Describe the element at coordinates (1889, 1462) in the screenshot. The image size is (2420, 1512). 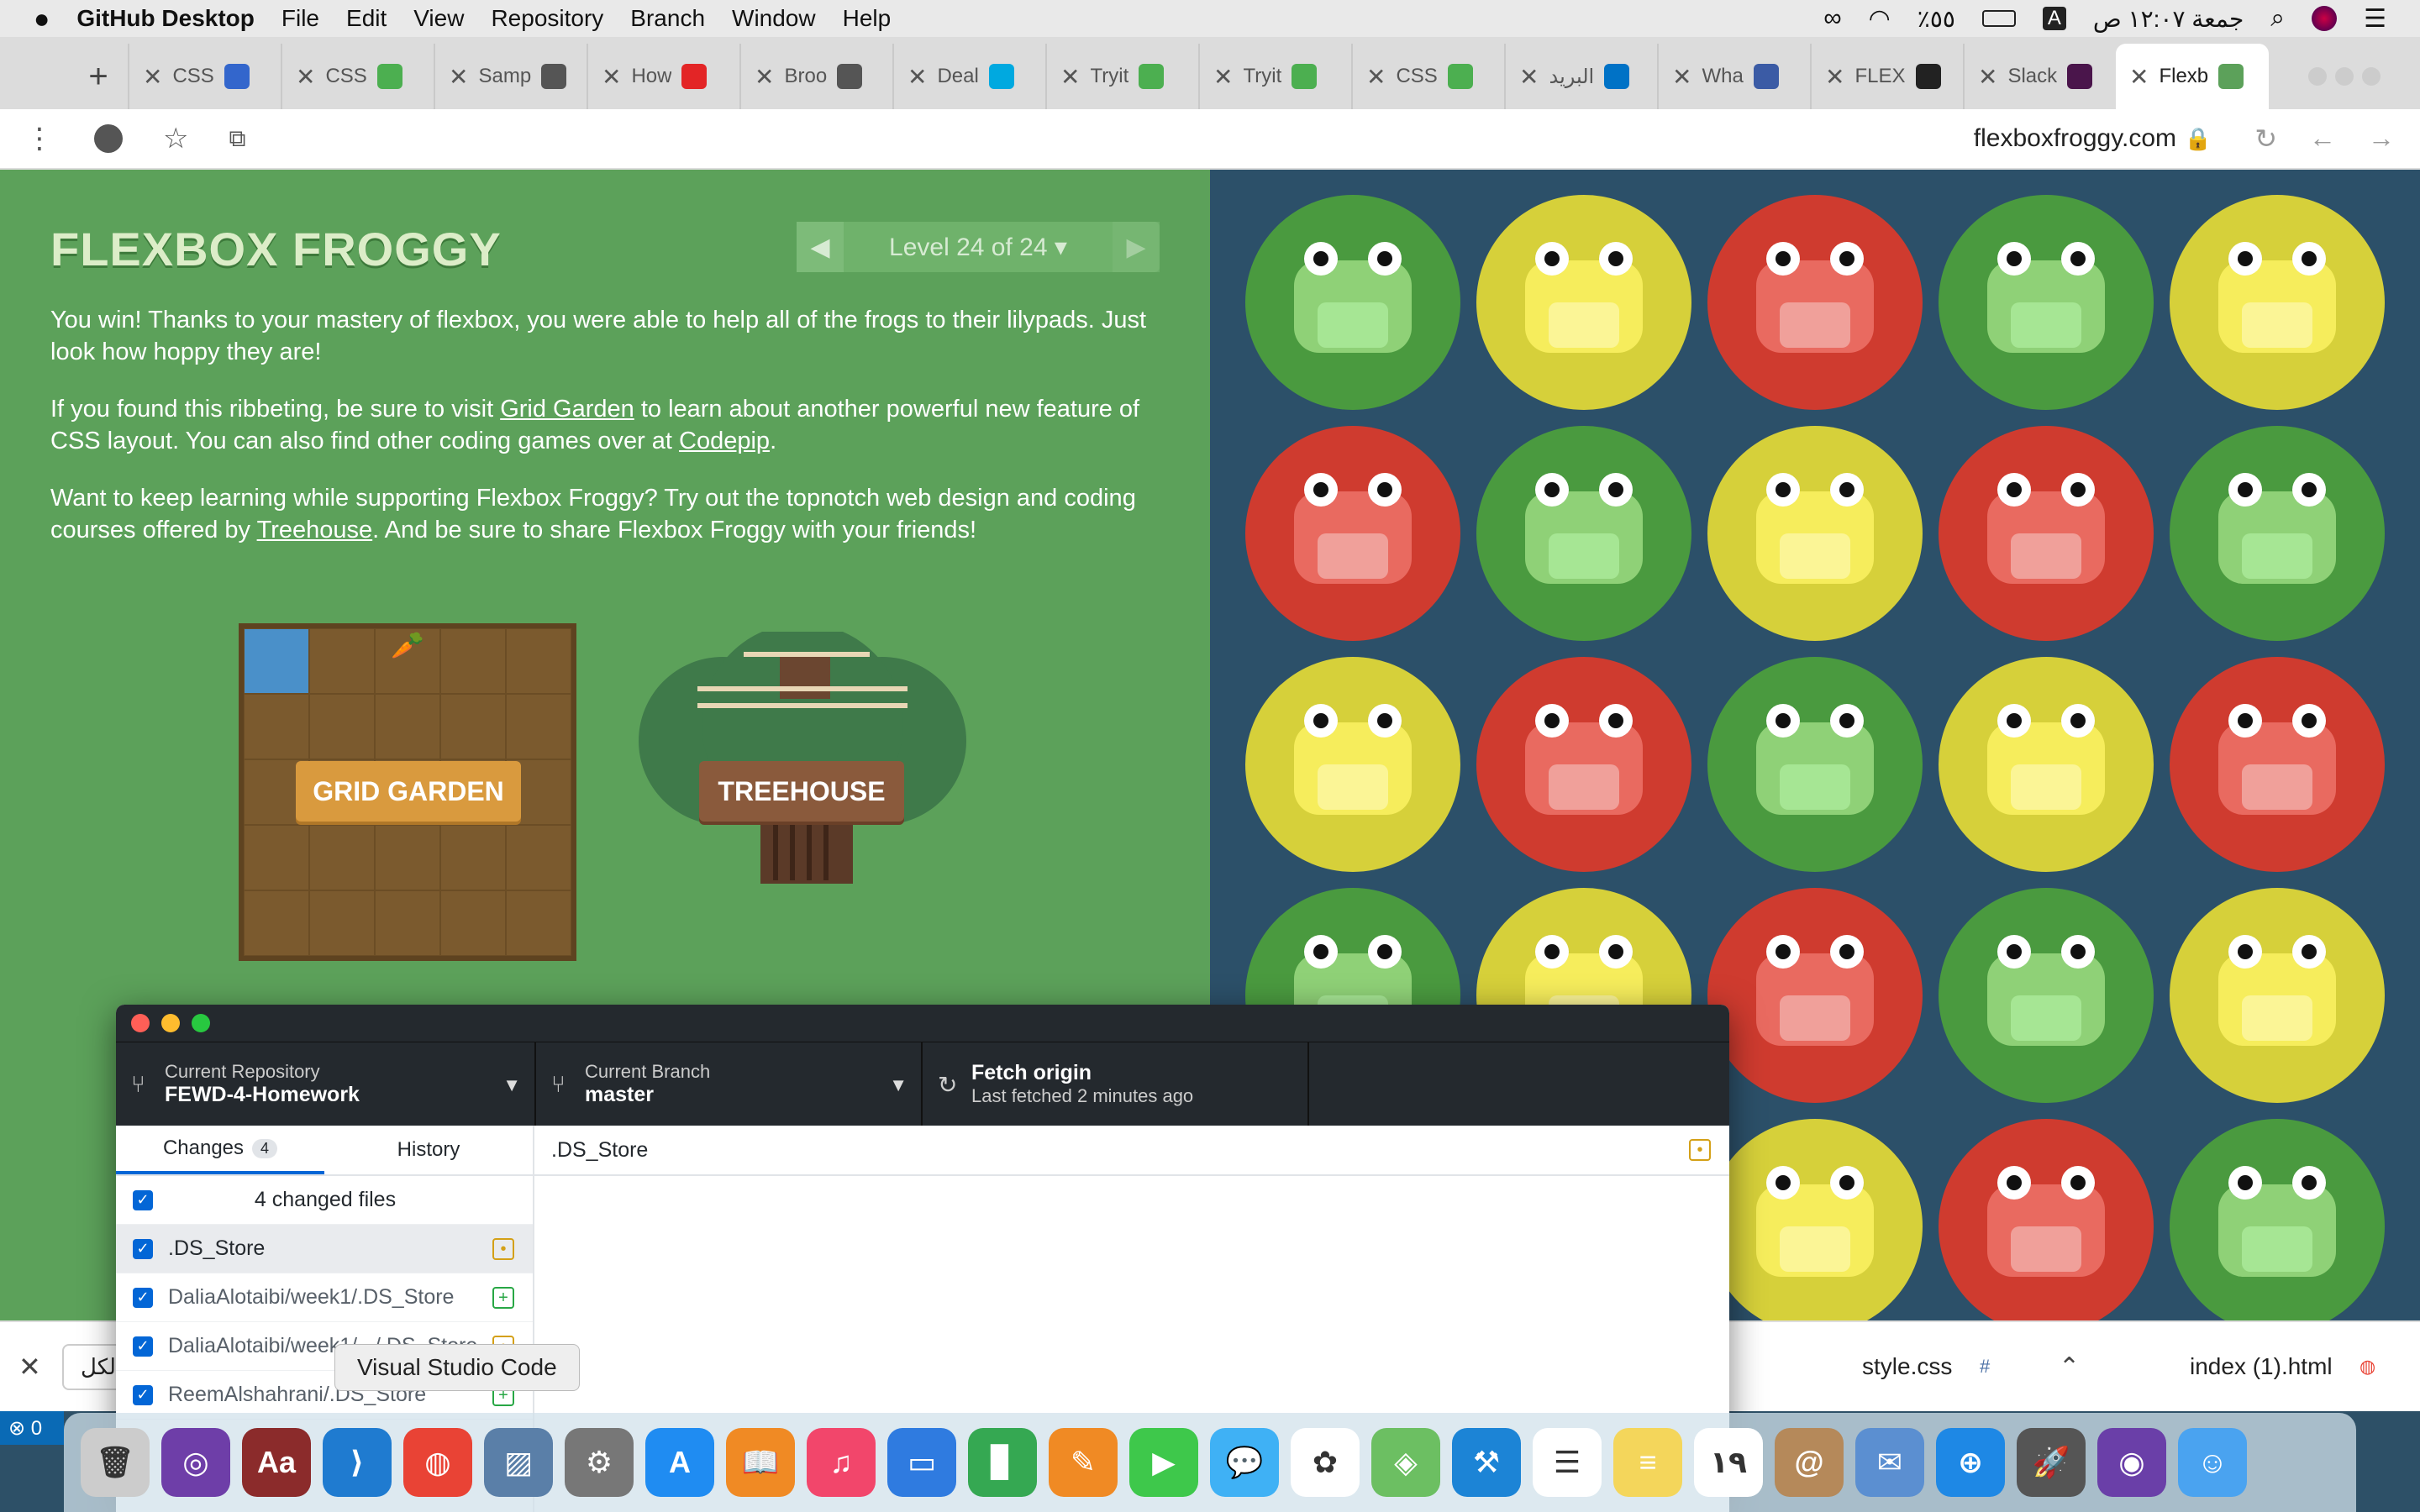
I see `mail-icon: ✉` at that location.